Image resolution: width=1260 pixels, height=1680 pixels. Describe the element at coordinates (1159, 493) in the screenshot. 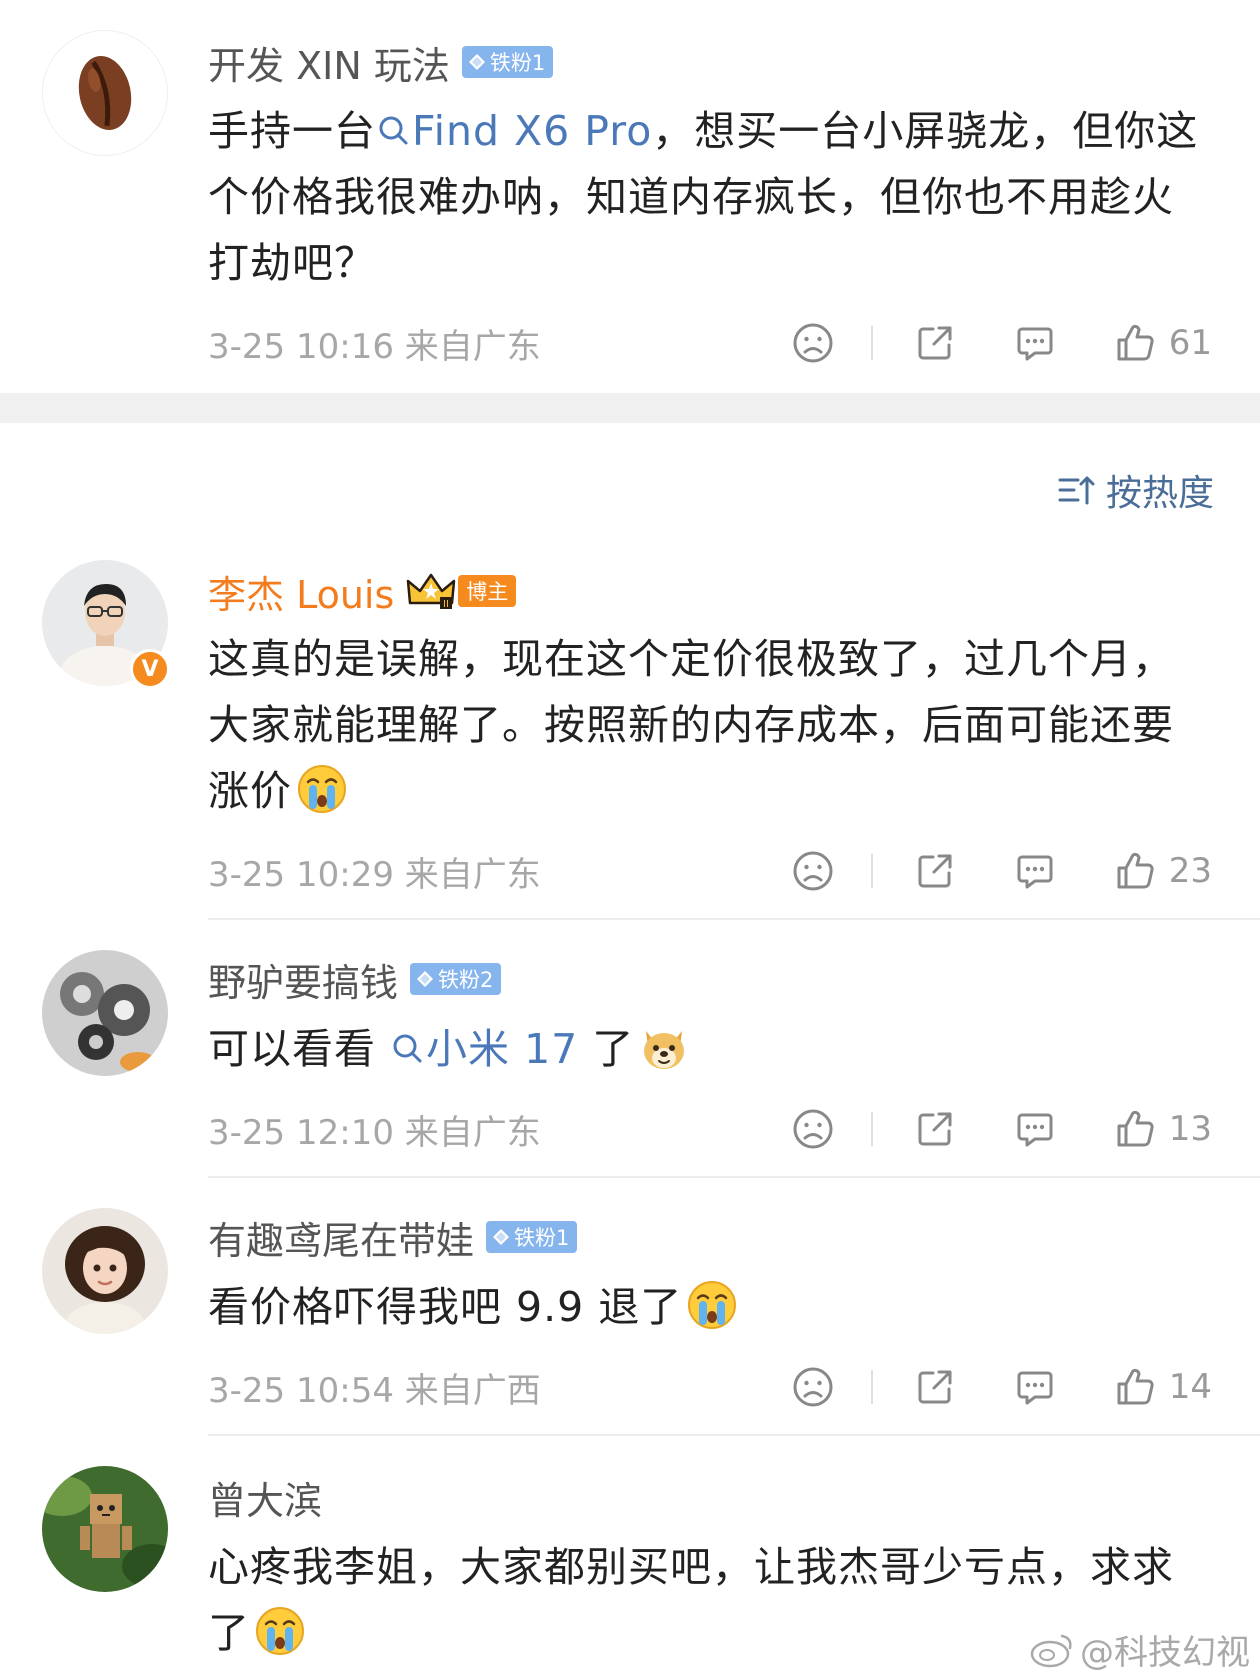

I see `sort-label: 按热度` at that location.